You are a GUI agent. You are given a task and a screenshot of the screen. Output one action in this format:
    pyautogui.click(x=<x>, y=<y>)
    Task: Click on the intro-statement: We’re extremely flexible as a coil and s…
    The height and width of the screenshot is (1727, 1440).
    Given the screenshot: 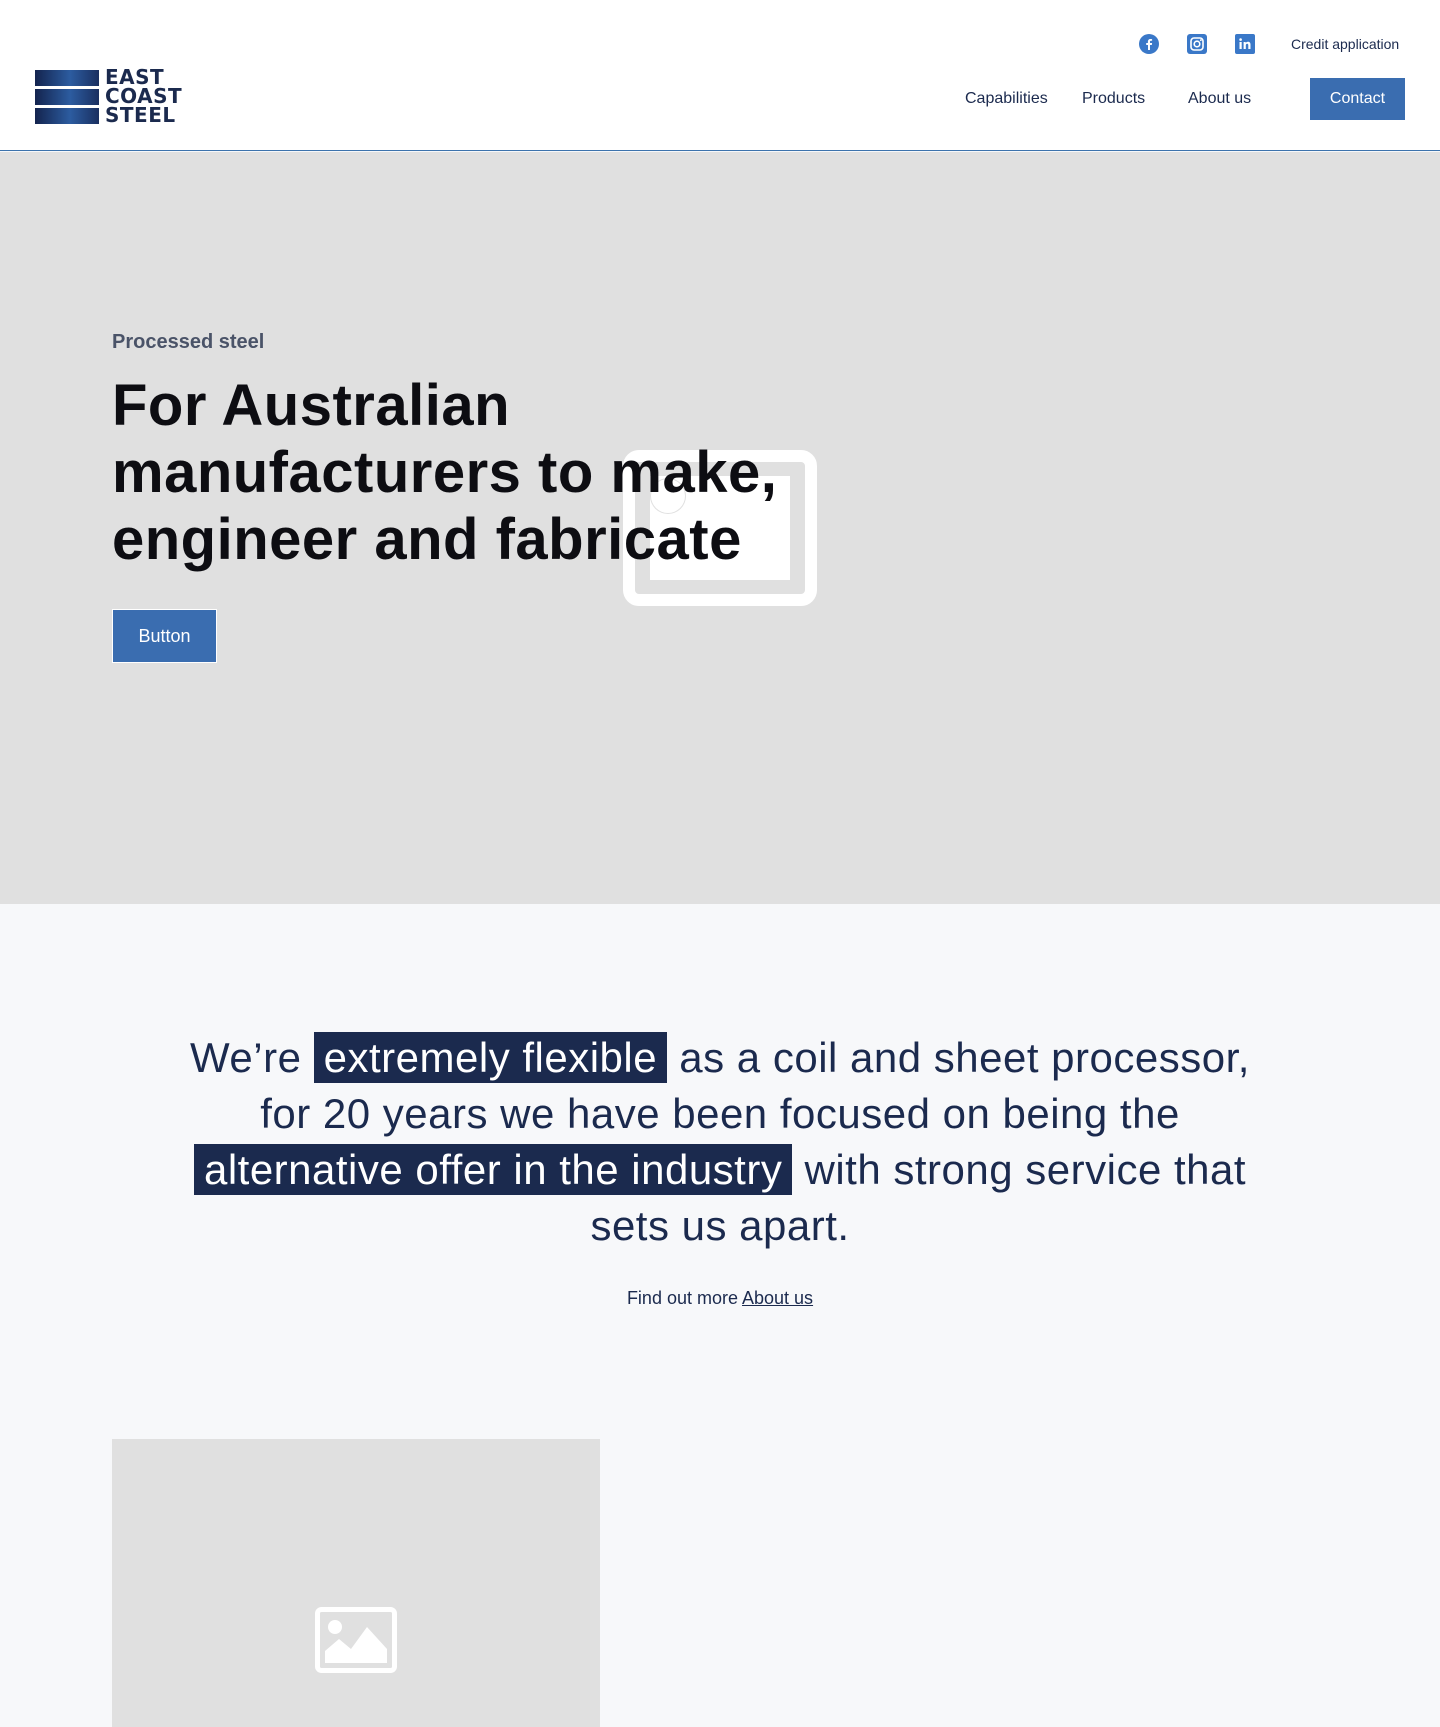 What is the action you would take?
    pyautogui.click(x=720, y=1142)
    